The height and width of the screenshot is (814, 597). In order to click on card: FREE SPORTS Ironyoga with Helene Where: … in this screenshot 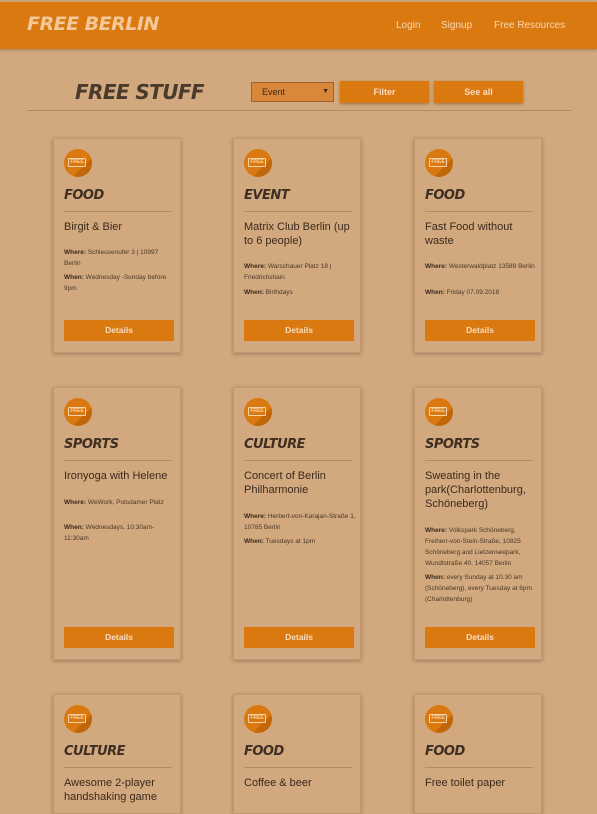, I will do `click(117, 523)`.